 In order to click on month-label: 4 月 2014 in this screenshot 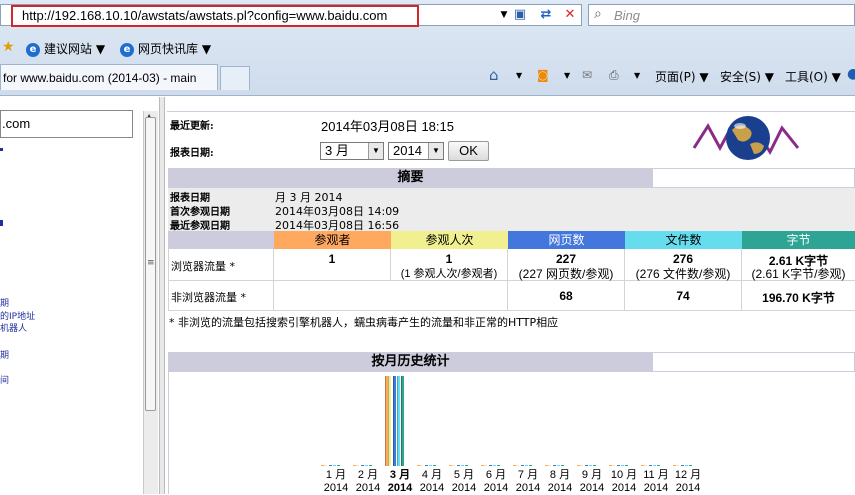, I will do `click(432, 481)`.